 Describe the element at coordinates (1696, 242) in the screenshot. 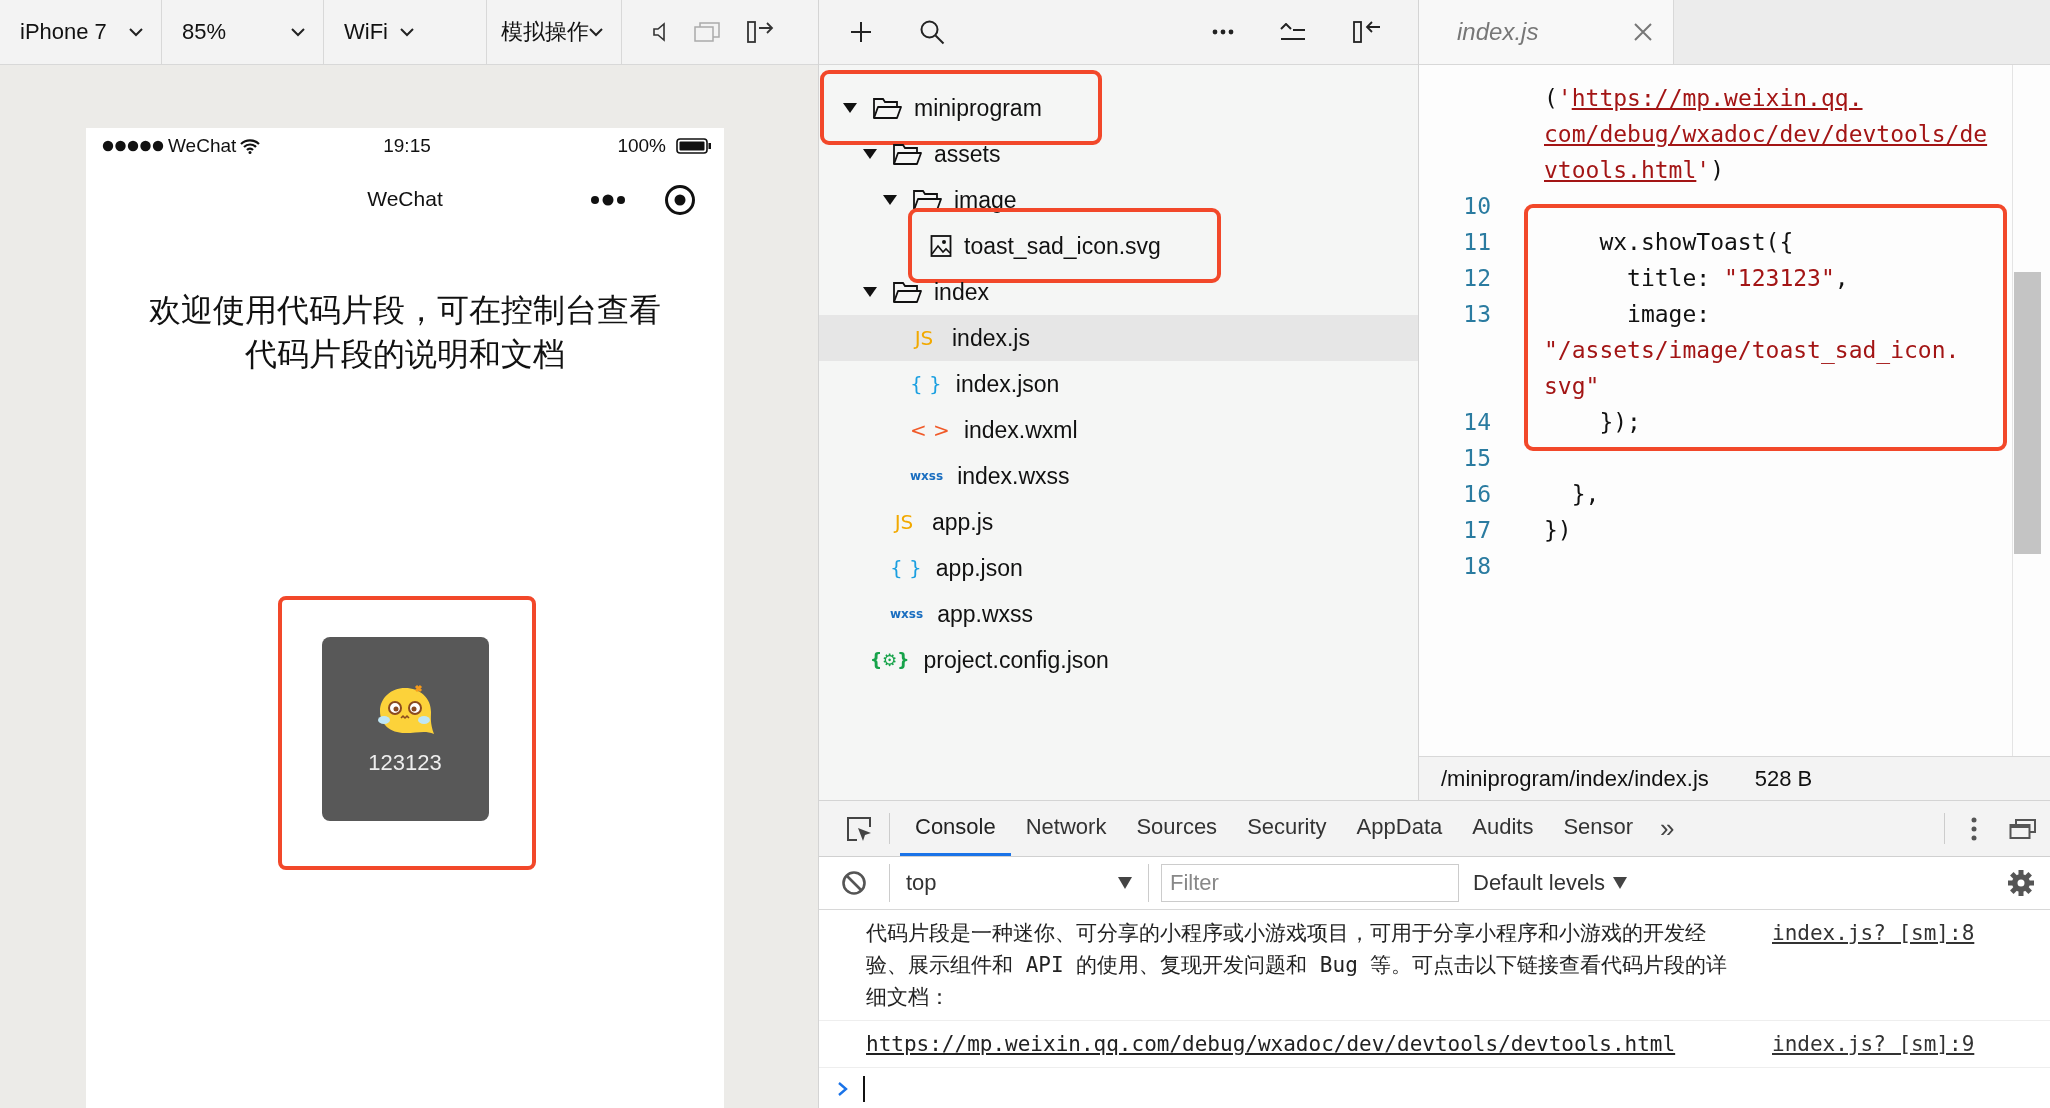

I see `code-line: wx.showToast({` at that location.